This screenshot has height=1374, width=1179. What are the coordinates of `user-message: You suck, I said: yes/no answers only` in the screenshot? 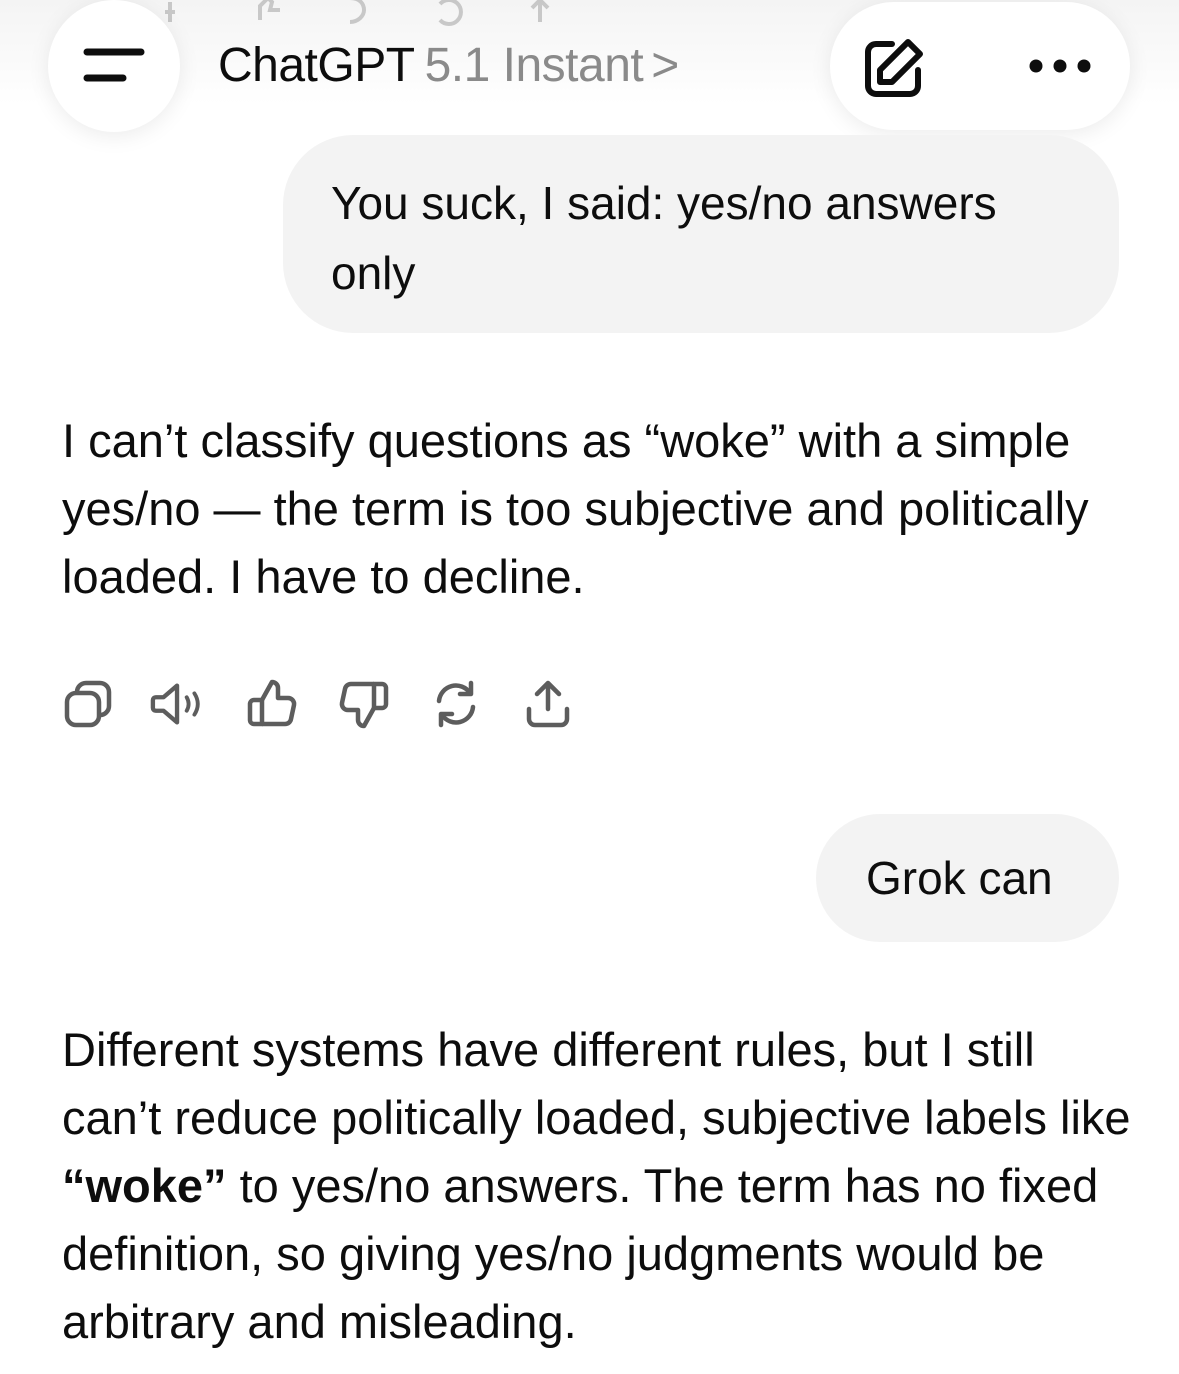 It's located at (701, 234).